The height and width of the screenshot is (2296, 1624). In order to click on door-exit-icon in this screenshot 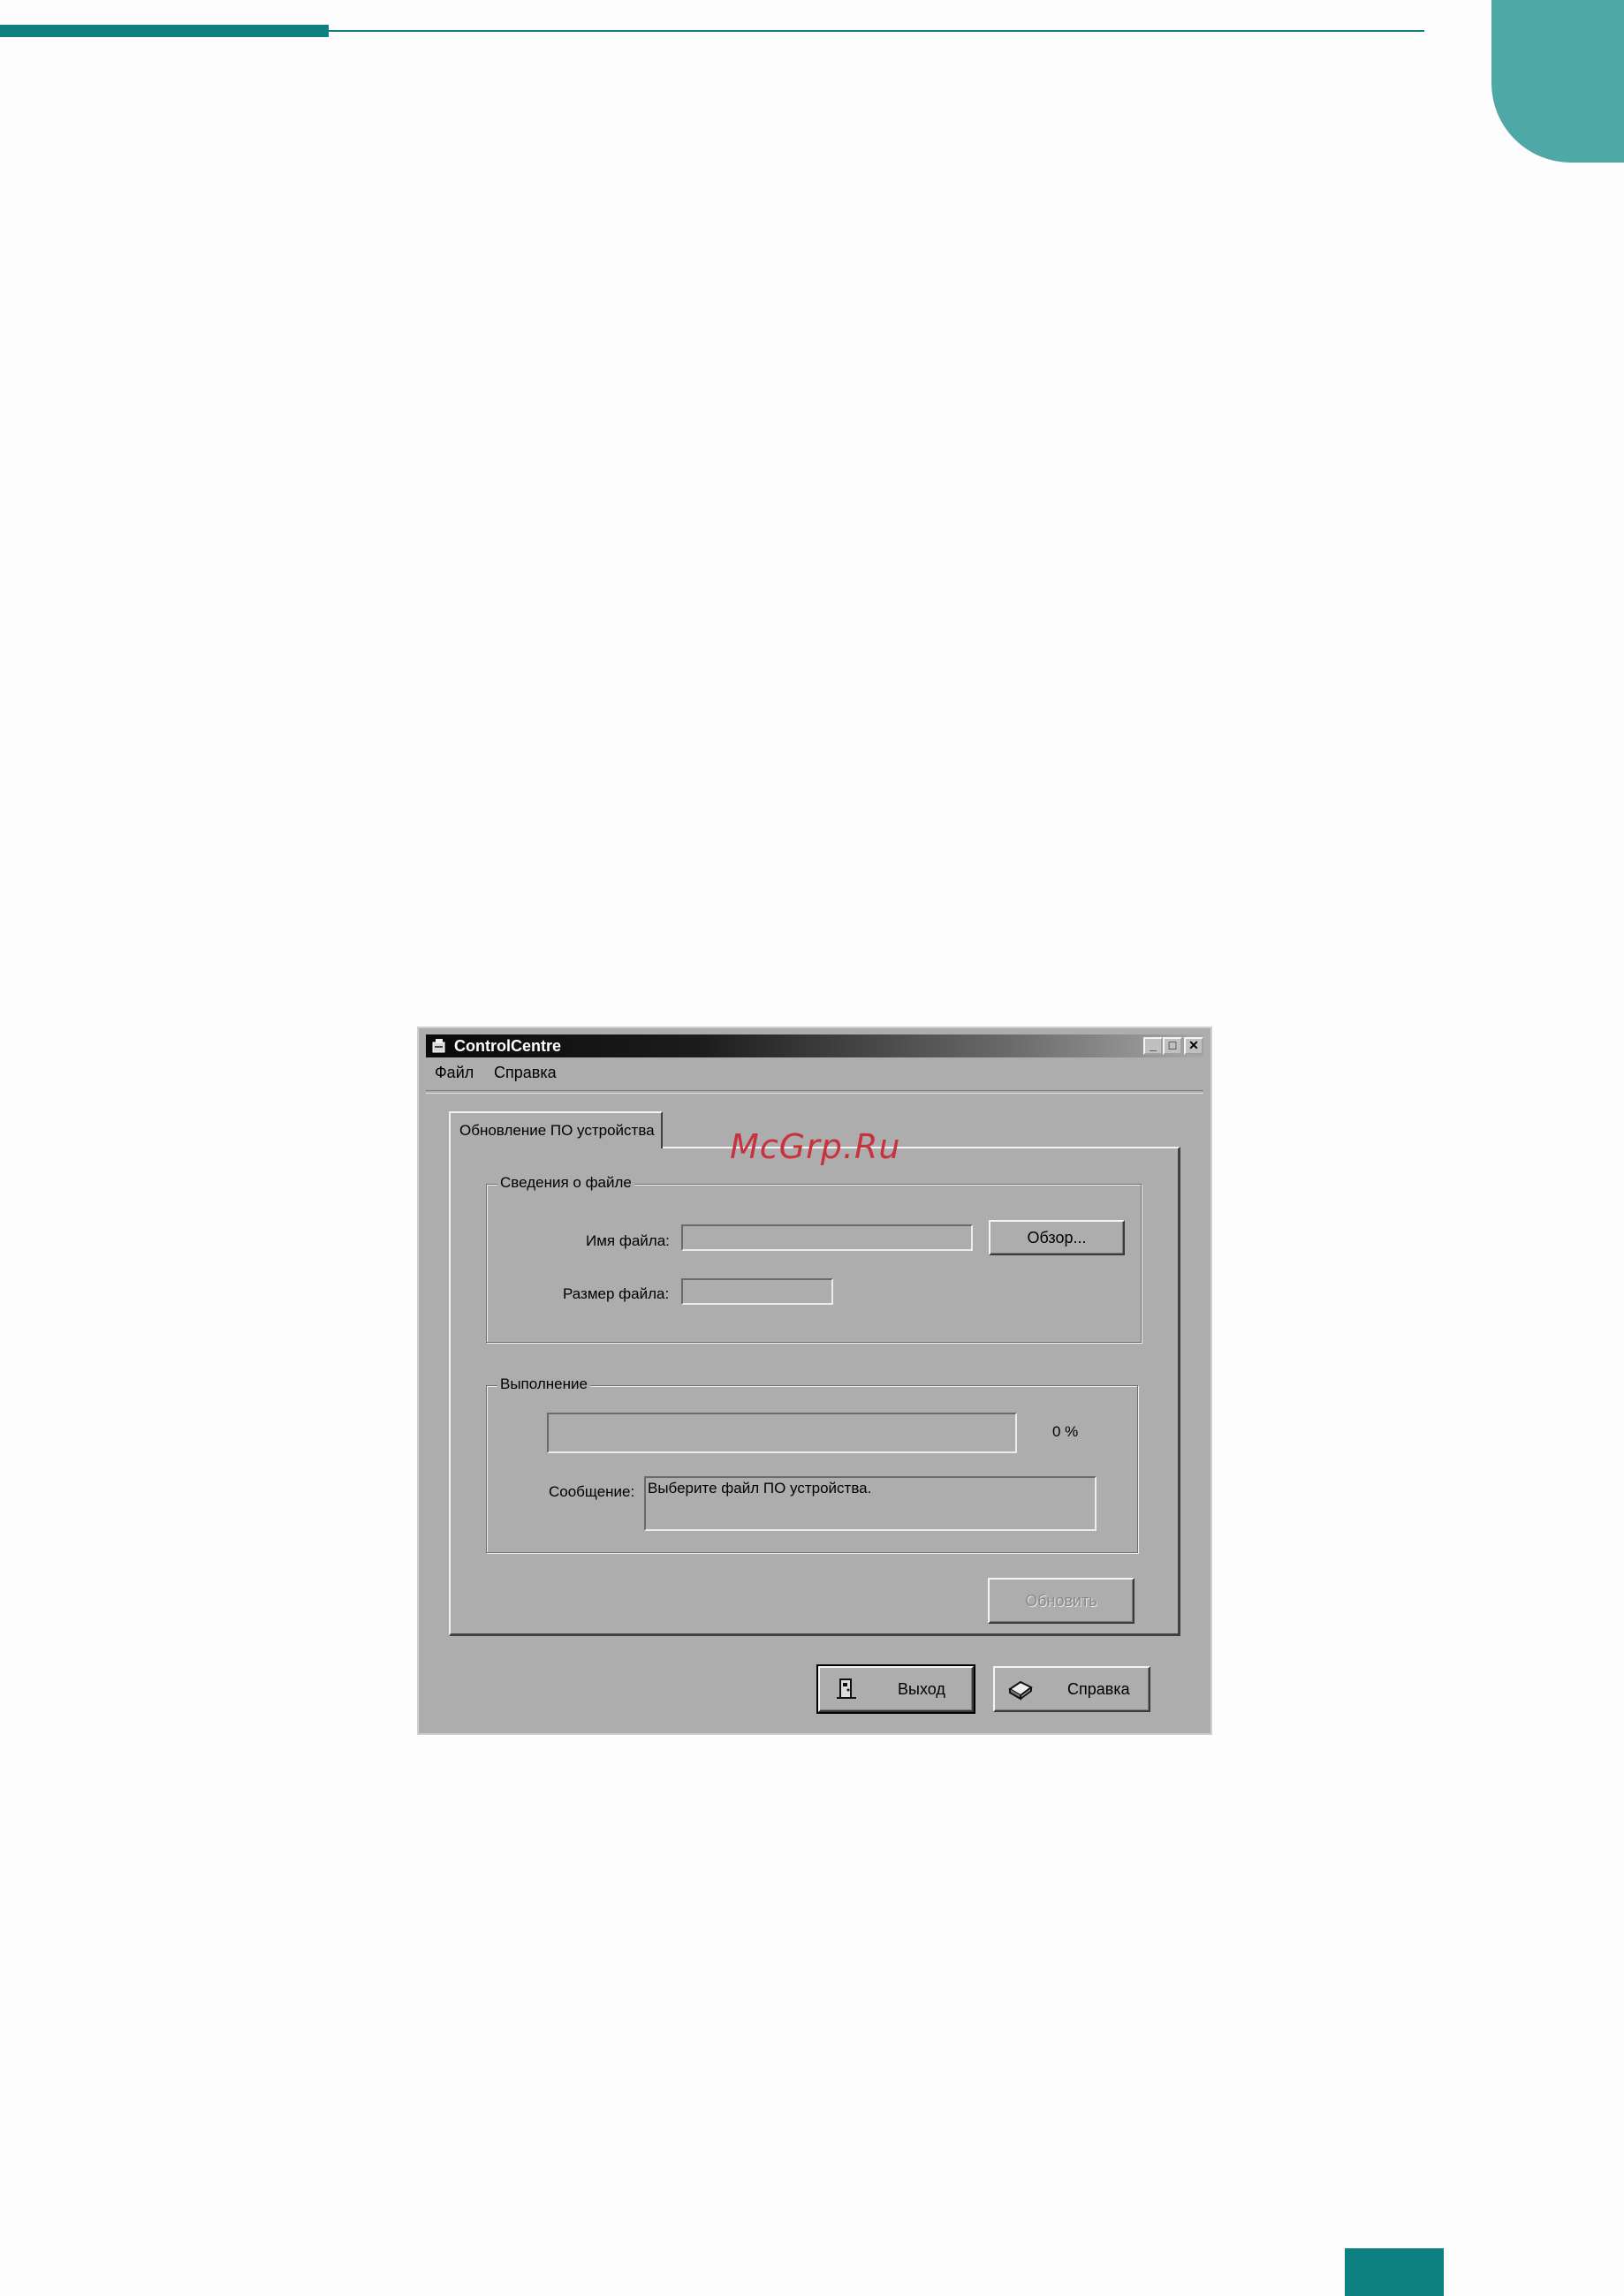, I will do `click(846, 1688)`.